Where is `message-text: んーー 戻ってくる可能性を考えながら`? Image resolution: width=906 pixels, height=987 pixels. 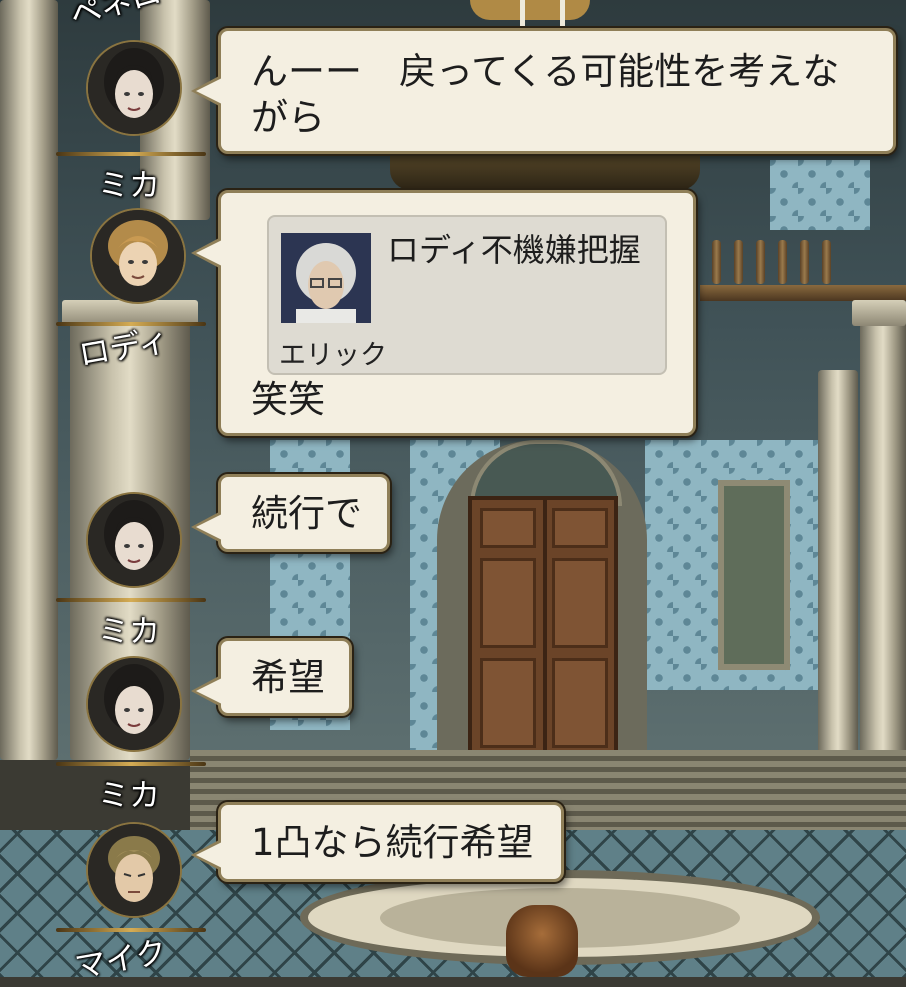
message-text: んーー 戻ってくる可能性を考えながら is located at coordinates (545, 94).